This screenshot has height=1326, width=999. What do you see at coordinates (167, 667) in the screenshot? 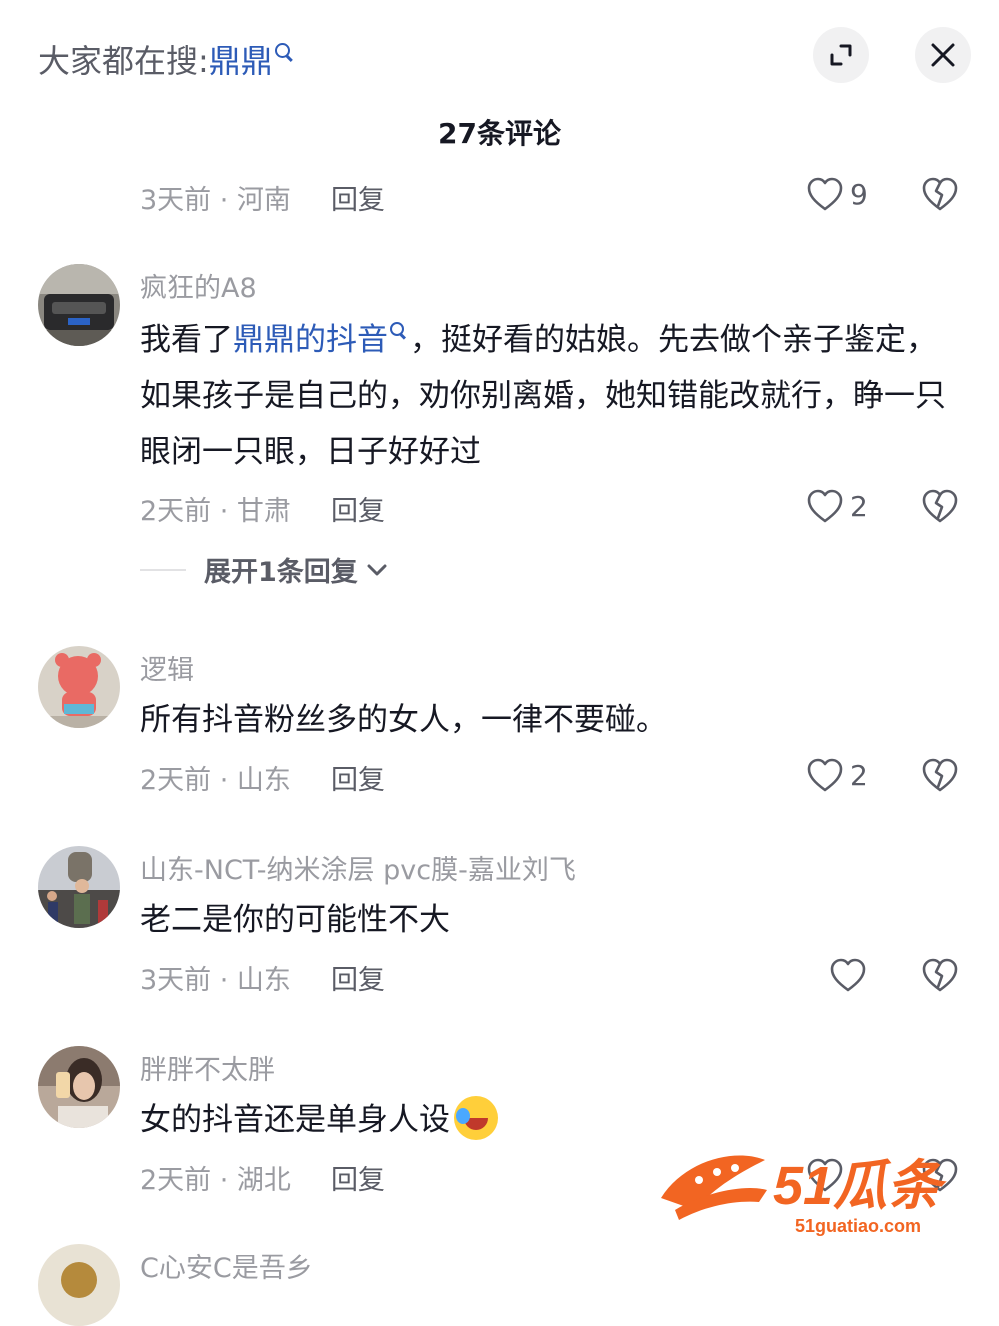
I see `comment-username: 逻辑` at bounding box center [167, 667].